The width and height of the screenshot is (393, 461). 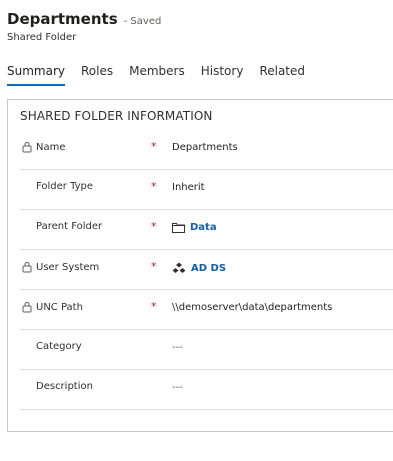 What do you see at coordinates (59, 307) in the screenshot?
I see `field-label-unc-path: UNC Path` at bounding box center [59, 307].